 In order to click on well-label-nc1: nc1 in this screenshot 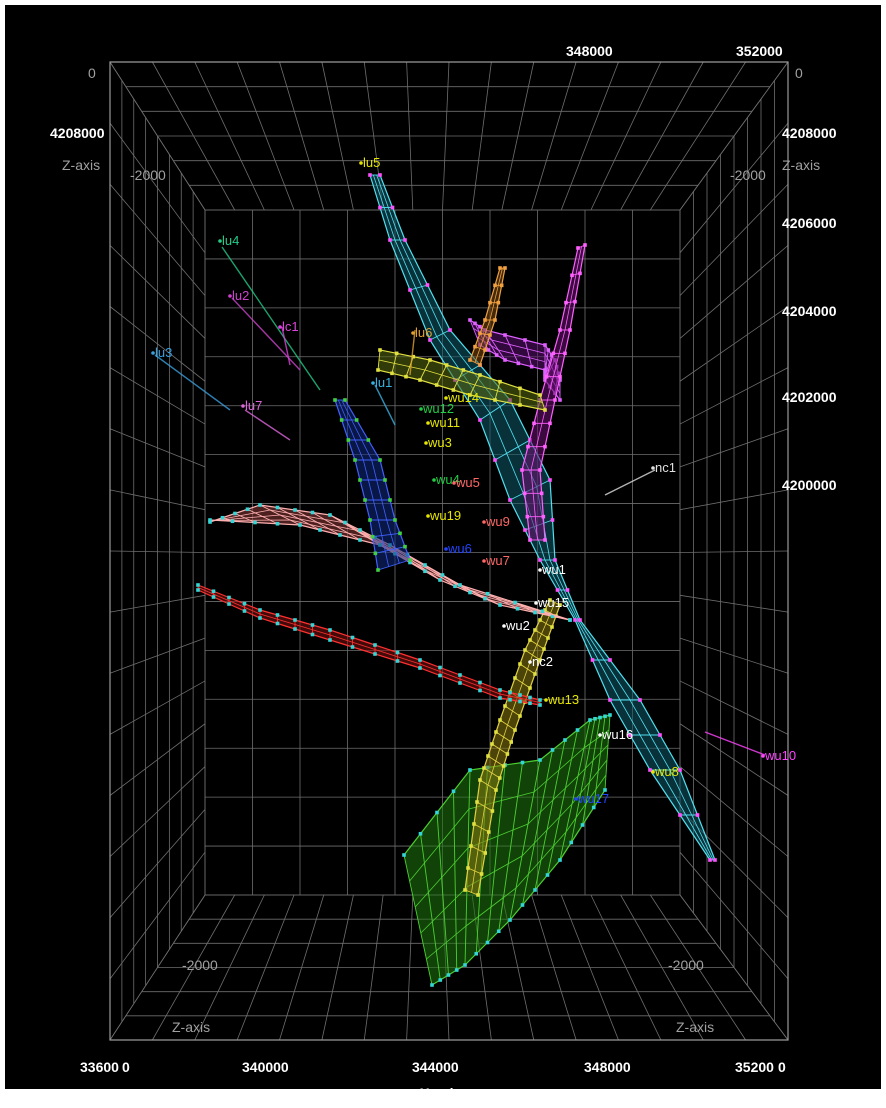, I will do `click(665, 467)`.